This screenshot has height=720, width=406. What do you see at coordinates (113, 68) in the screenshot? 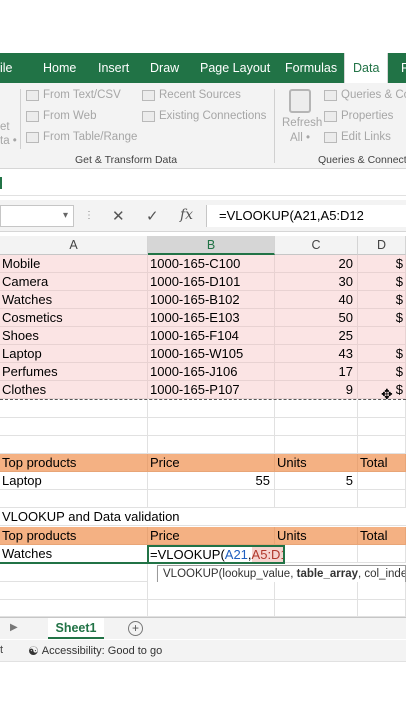
I see `tab-insert: Insert` at bounding box center [113, 68].